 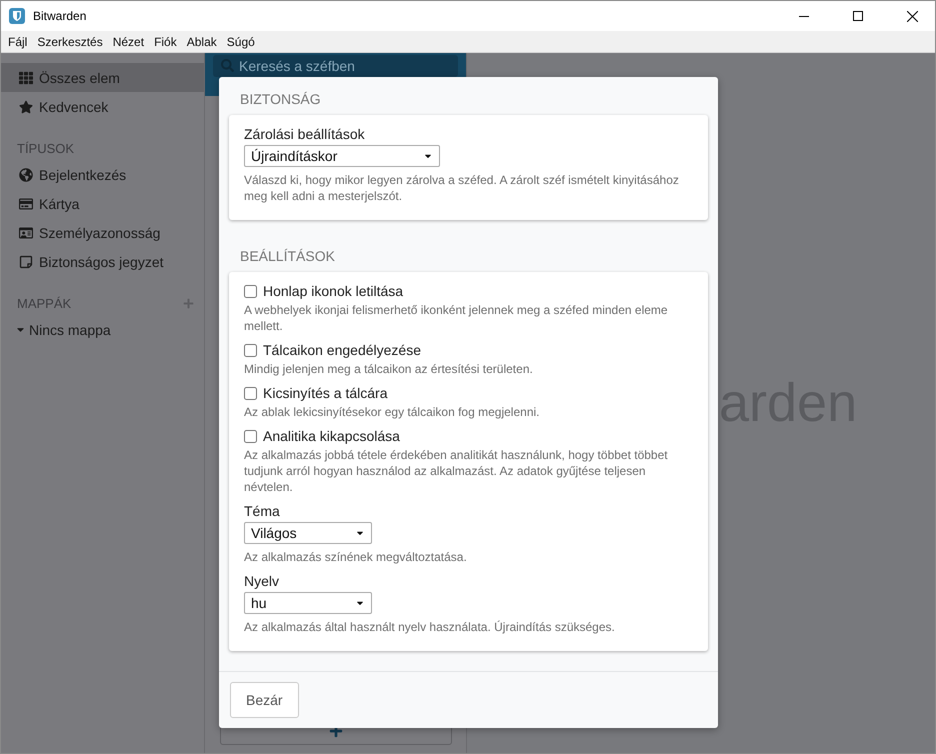 What do you see at coordinates (389, 369) in the screenshot?
I see `help-text: Mindig jelenjen meg a tálcaikon az értesítési területen.` at bounding box center [389, 369].